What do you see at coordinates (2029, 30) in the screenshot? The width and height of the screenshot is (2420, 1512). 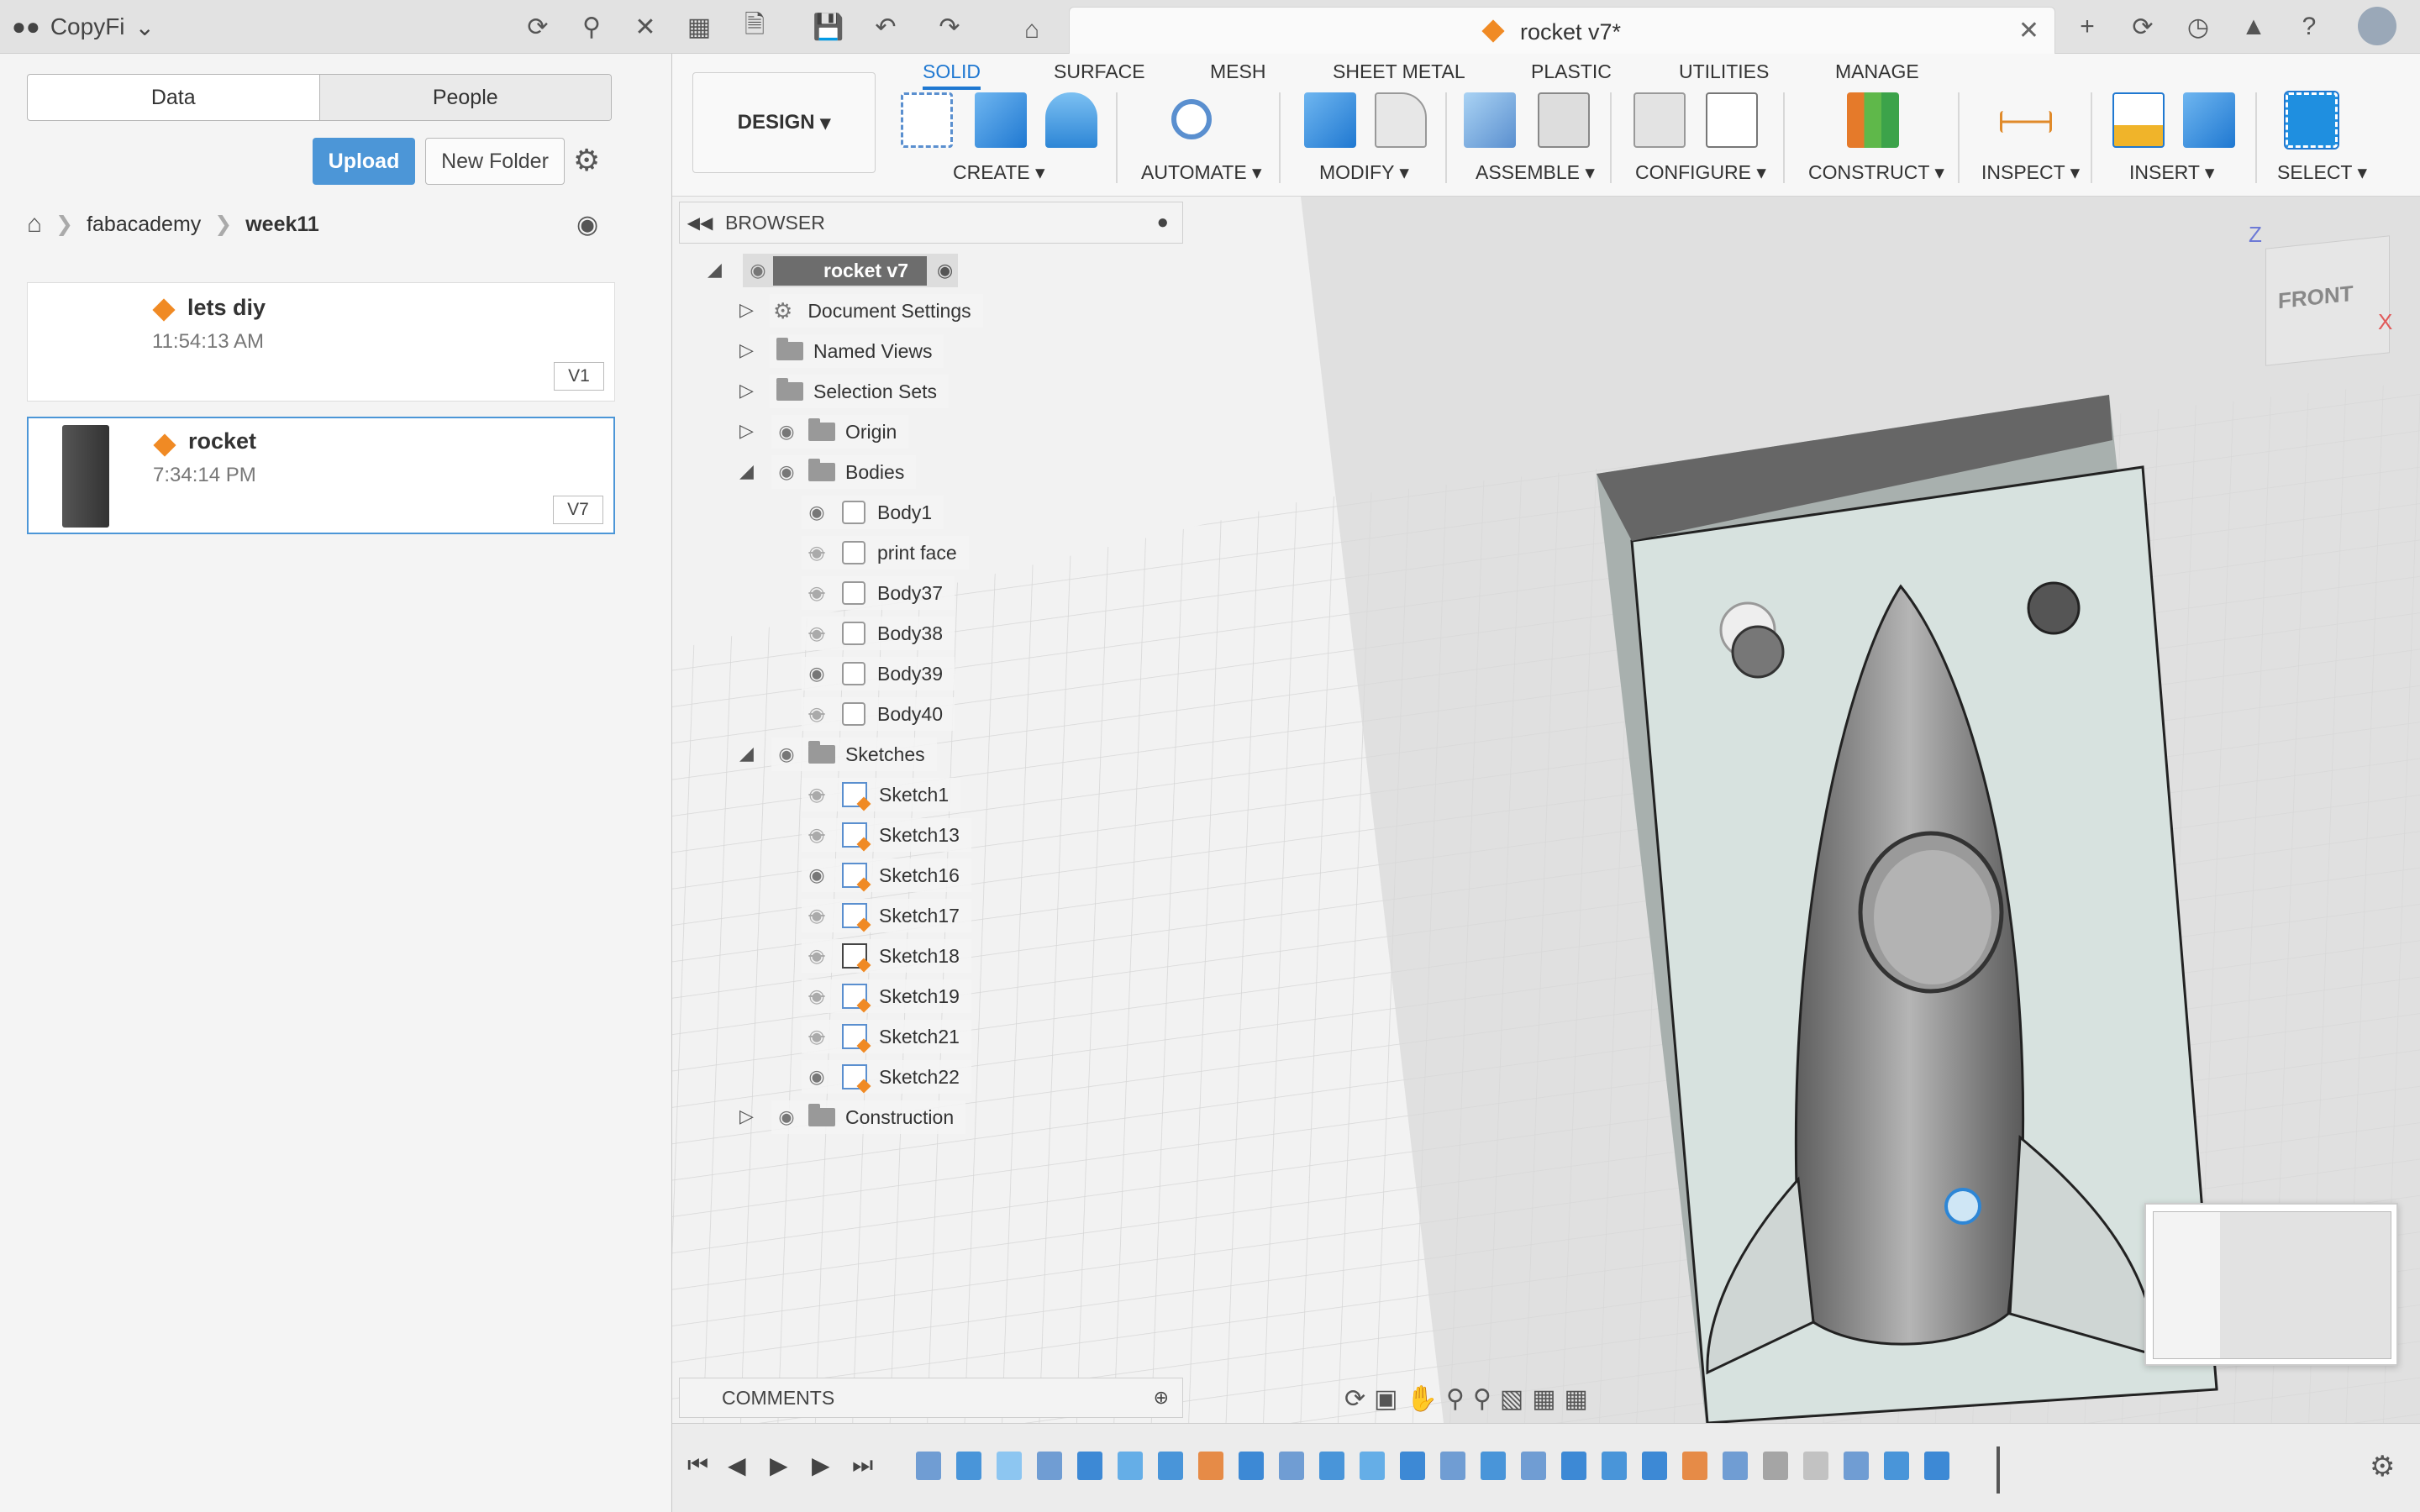 I see `close-tab-icon: ✕` at bounding box center [2029, 30].